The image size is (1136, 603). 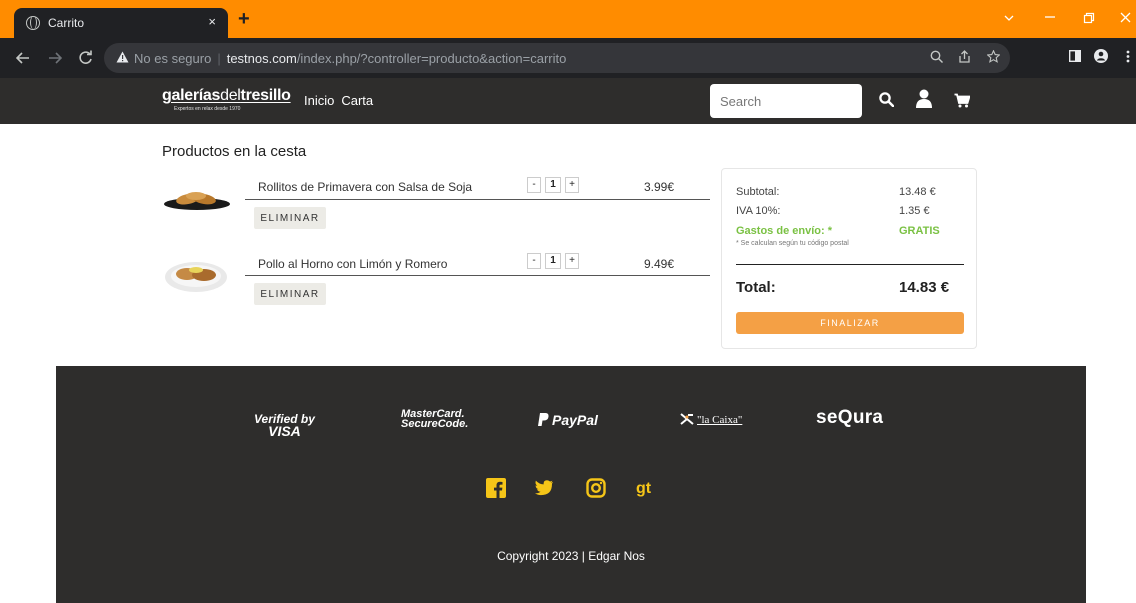 I want to click on kebab-menu-icon, so click(x=1128, y=56).